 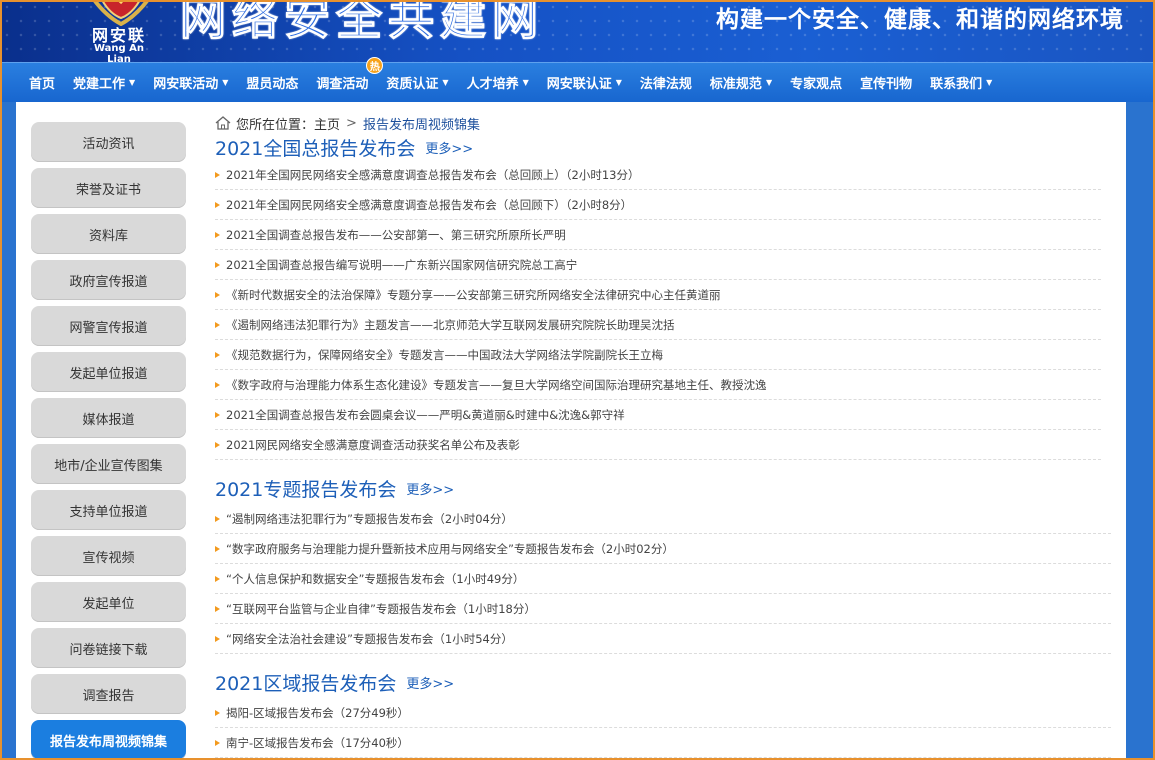 I want to click on sidebar-item: 资料库, so click(x=108, y=234).